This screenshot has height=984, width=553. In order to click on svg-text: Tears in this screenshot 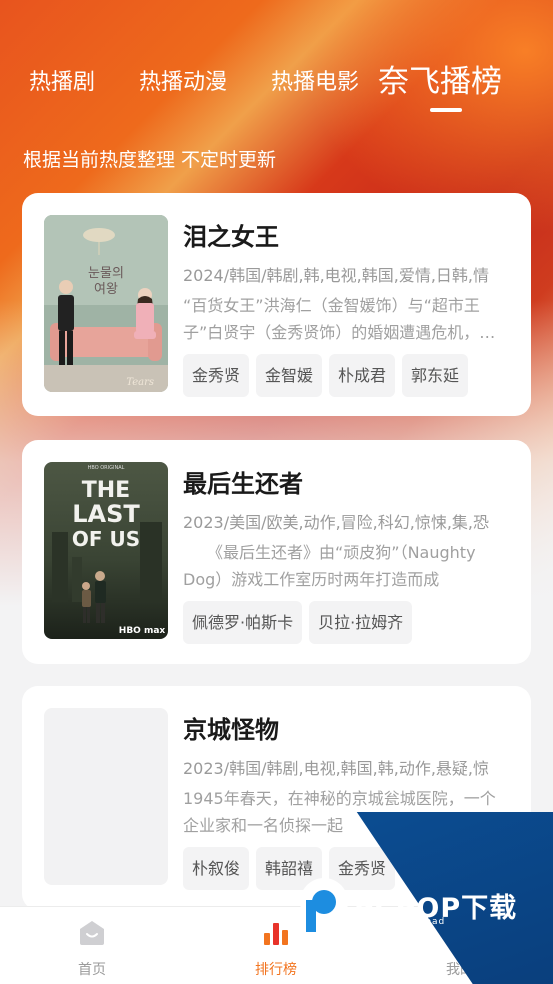, I will do `click(140, 382)`.